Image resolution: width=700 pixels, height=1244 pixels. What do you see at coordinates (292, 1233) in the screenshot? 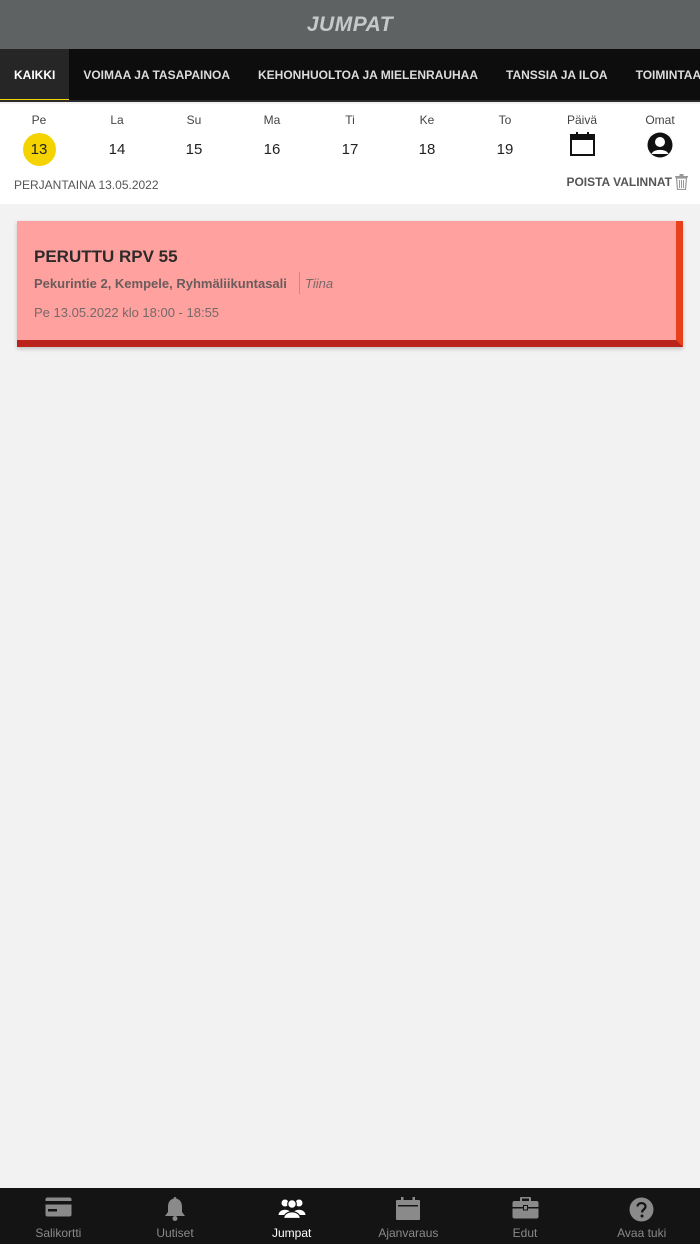
I see `nav-label: Jumpat` at bounding box center [292, 1233].